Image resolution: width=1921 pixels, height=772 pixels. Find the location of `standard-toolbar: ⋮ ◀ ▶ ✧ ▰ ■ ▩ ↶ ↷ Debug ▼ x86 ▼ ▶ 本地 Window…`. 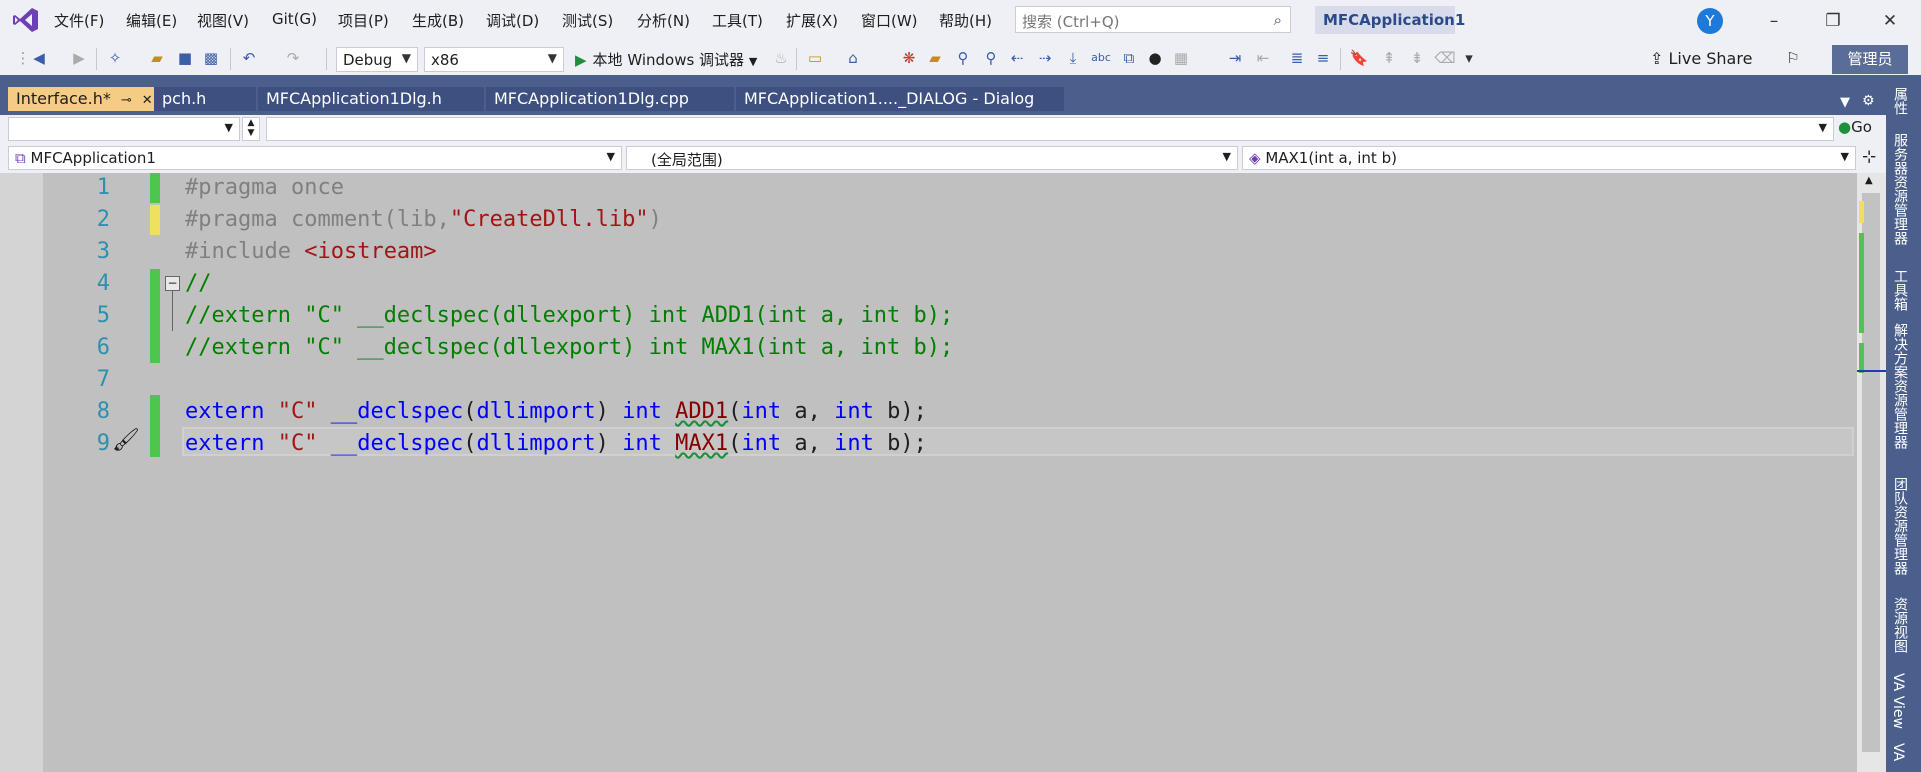

standard-toolbar: ⋮ ◀ ▶ ✧ ▰ ■ ▩ ↶ ↷ Debug ▼ x86 ▼ ▶ 本地 Window… is located at coordinates (960, 58).